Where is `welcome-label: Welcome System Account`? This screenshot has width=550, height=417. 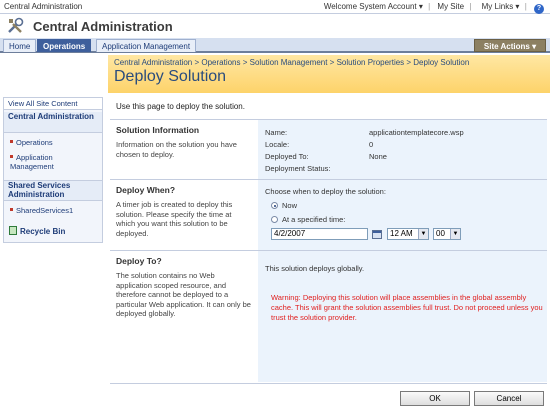 welcome-label: Welcome System Account is located at coordinates (370, 6).